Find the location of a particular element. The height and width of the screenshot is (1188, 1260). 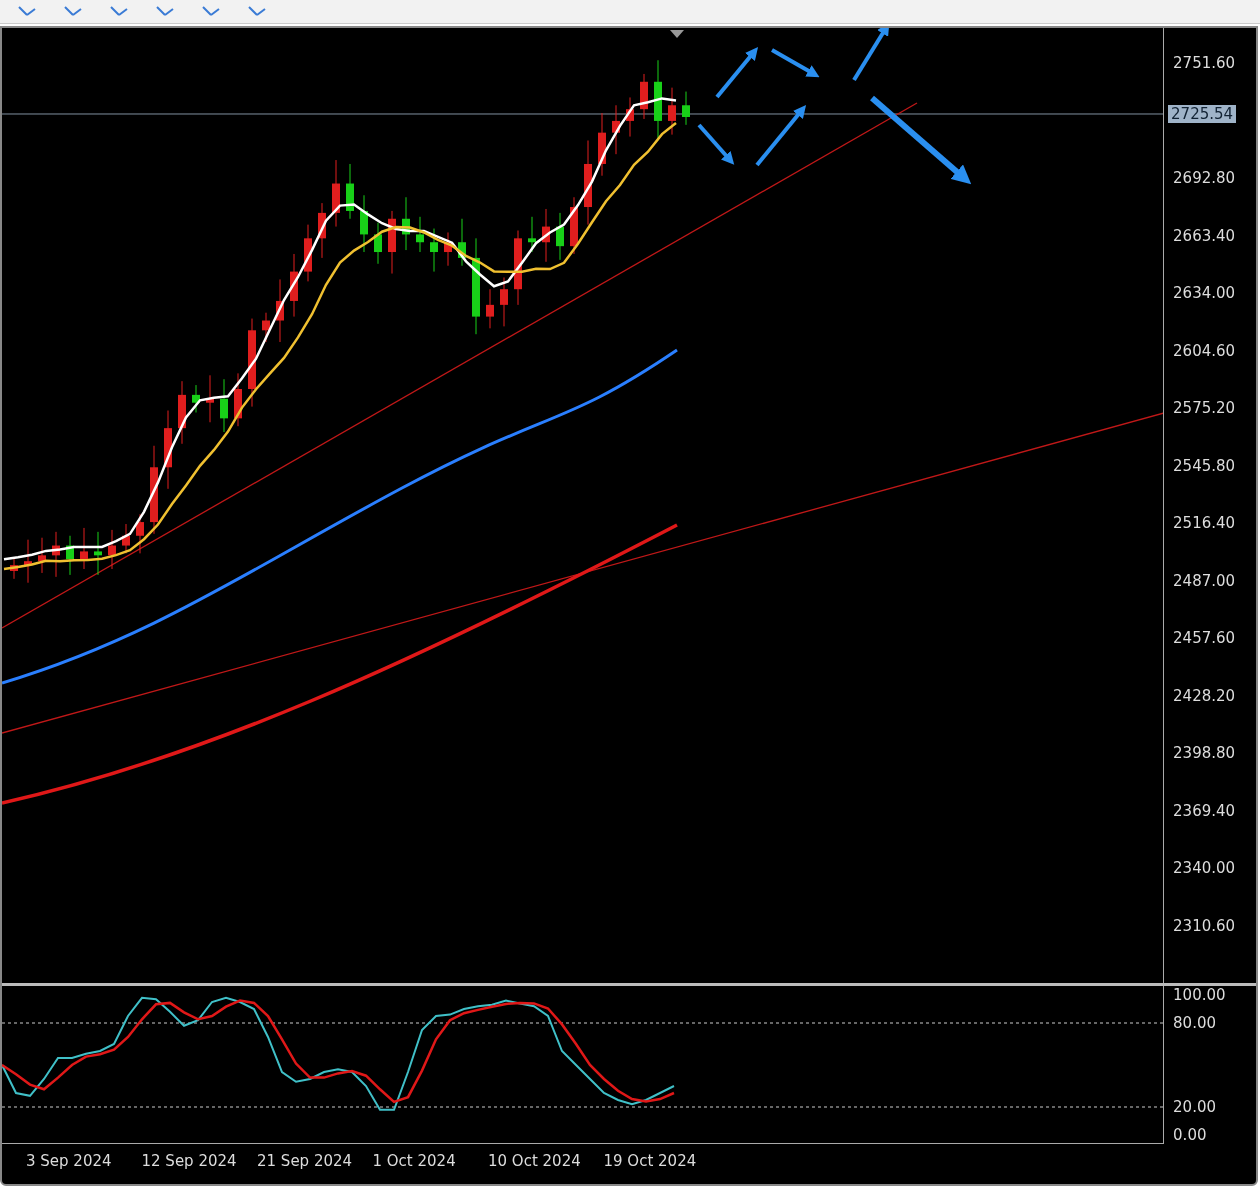

price-label: 2545.80 is located at coordinates (1204, 465).